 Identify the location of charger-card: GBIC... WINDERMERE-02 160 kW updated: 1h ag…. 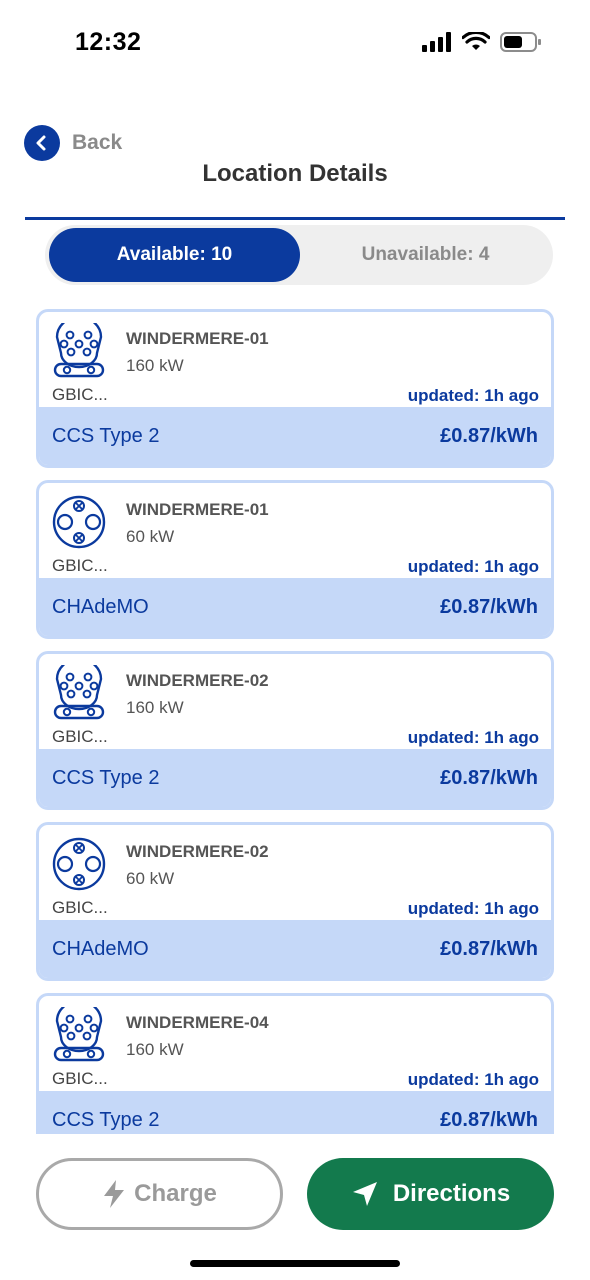
(295, 730).